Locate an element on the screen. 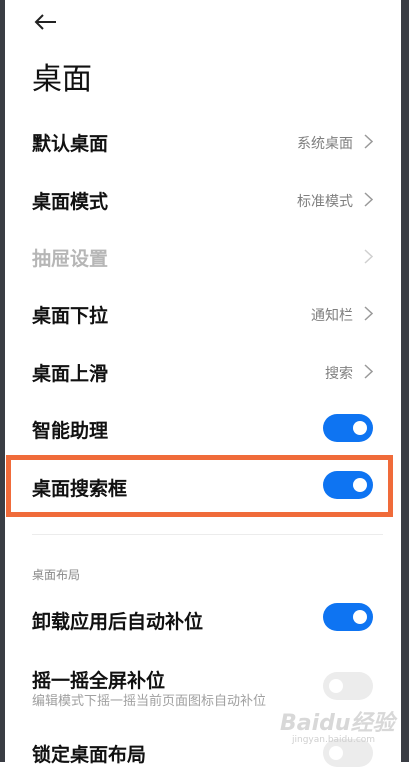 The width and height of the screenshot is (409, 780). setting-label: 抽屉设置 is located at coordinates (70, 259).